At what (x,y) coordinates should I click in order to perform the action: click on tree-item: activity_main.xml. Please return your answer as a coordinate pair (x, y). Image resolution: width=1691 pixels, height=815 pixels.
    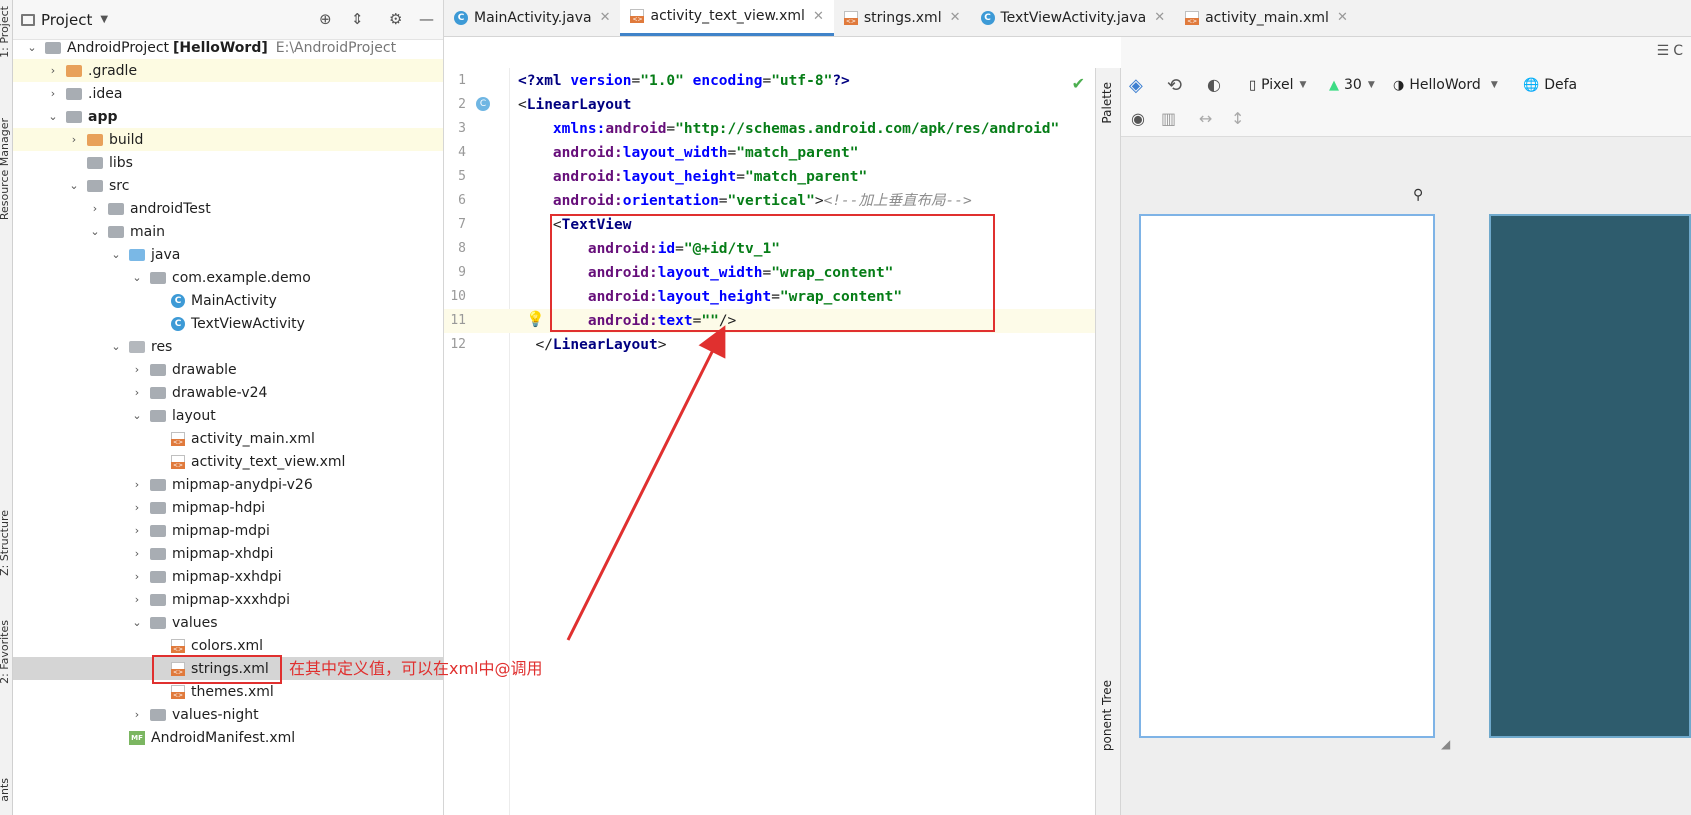
    Looking at the image, I should click on (228, 438).